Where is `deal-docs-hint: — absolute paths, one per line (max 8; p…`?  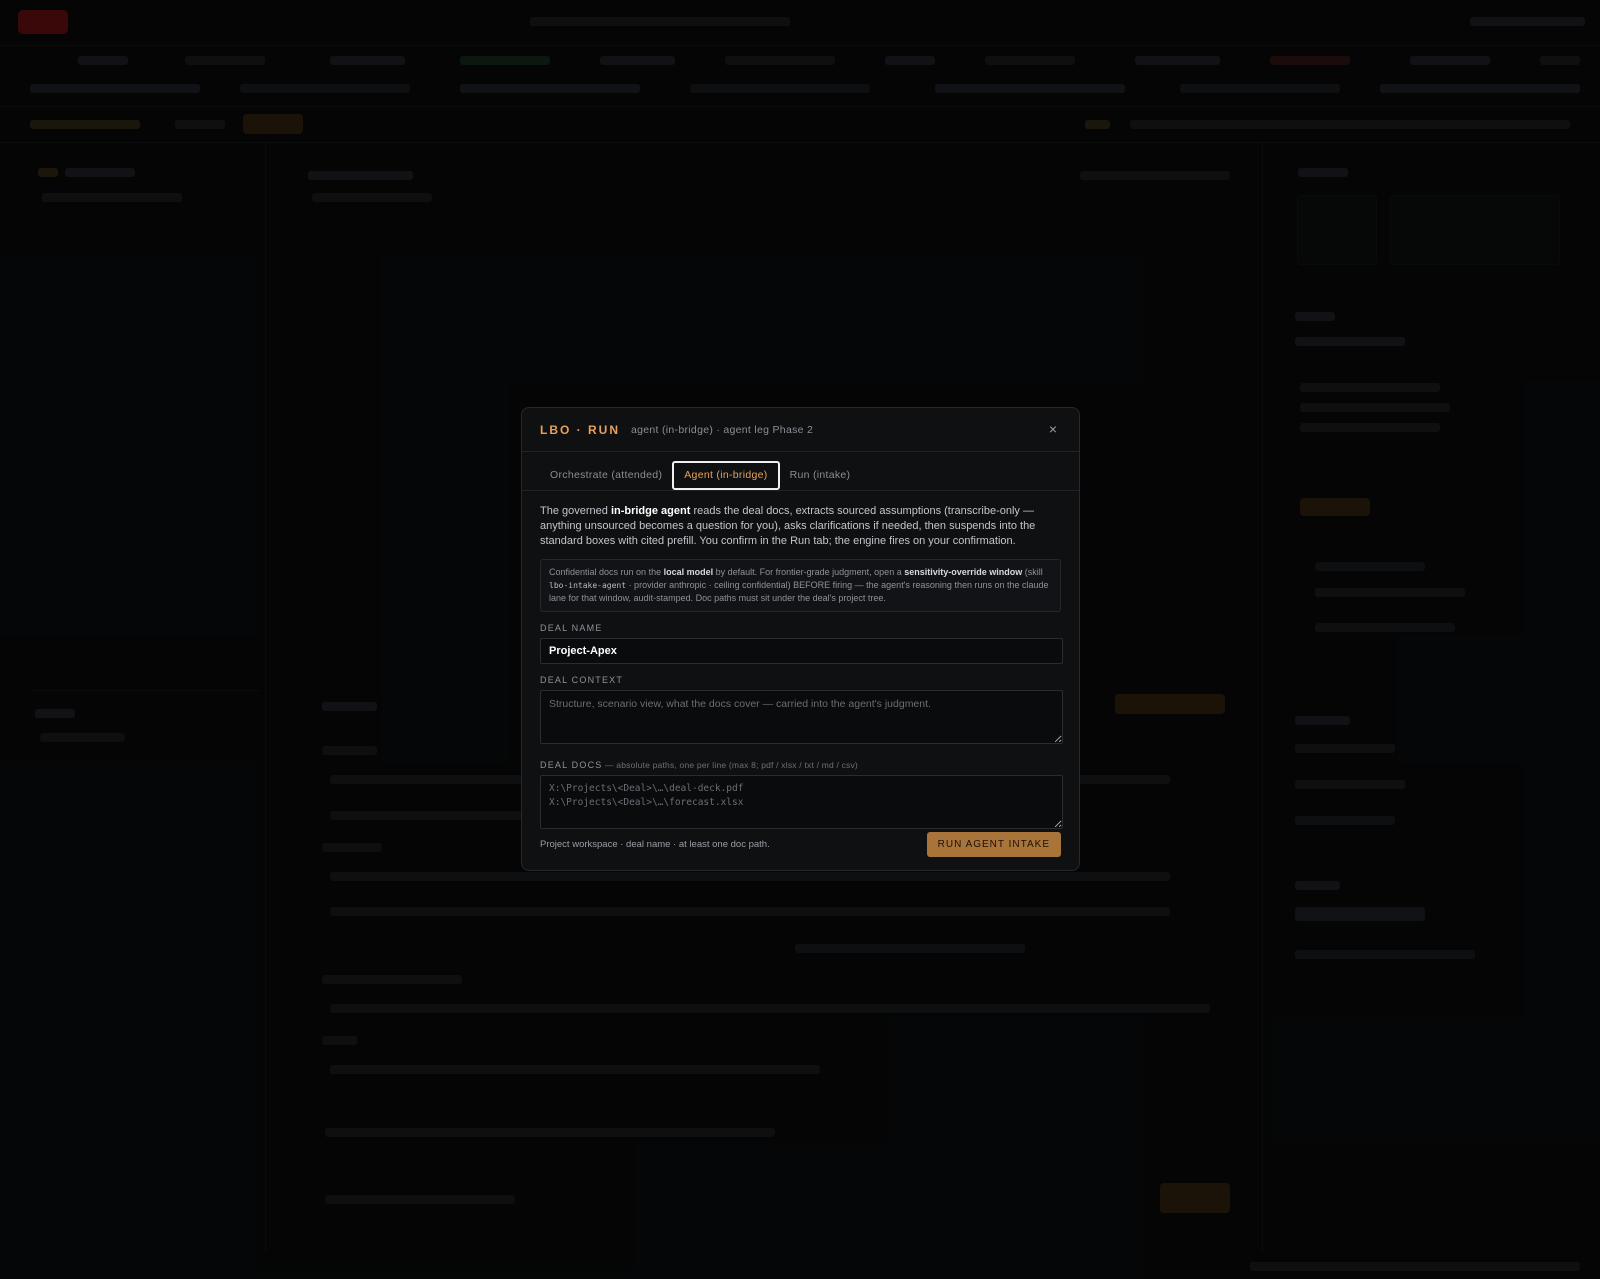 deal-docs-hint: — absolute paths, one per line (max 8; p… is located at coordinates (730, 764).